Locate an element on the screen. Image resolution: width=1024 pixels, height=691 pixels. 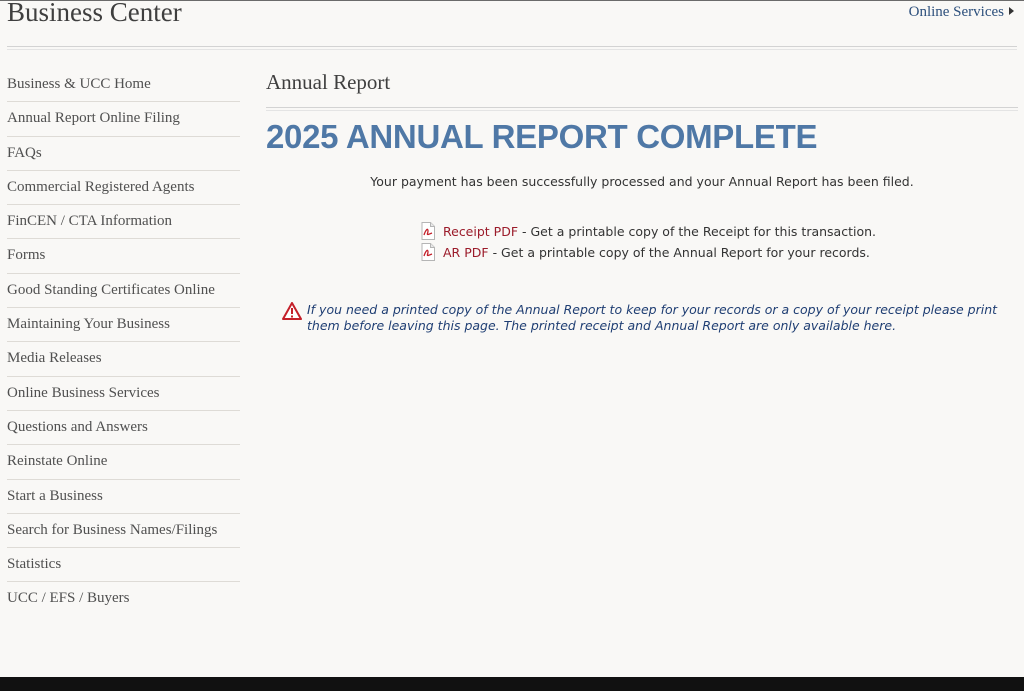
online-services-label: Online Services is located at coordinates (956, 12).